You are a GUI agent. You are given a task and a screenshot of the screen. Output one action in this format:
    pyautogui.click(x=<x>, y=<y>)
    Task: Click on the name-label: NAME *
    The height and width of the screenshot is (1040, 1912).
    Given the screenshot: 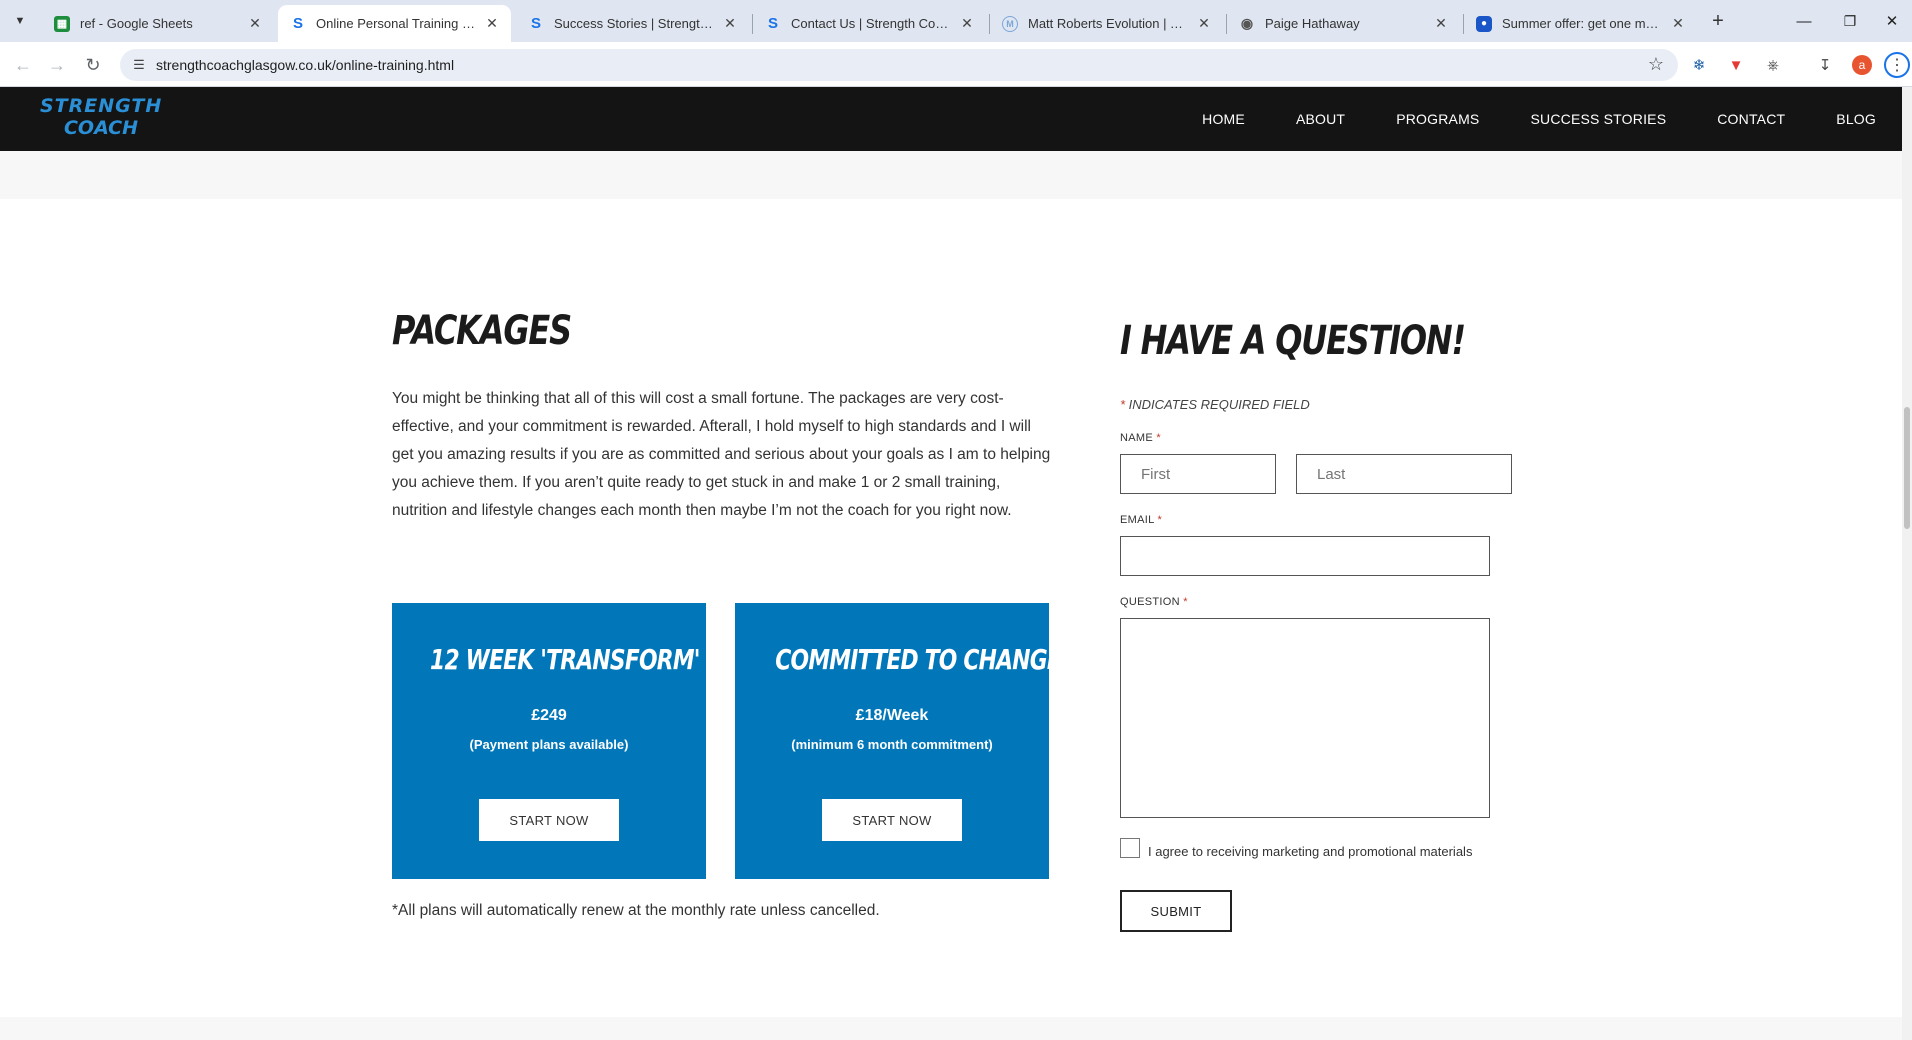 What is the action you would take?
    pyautogui.click(x=1140, y=438)
    